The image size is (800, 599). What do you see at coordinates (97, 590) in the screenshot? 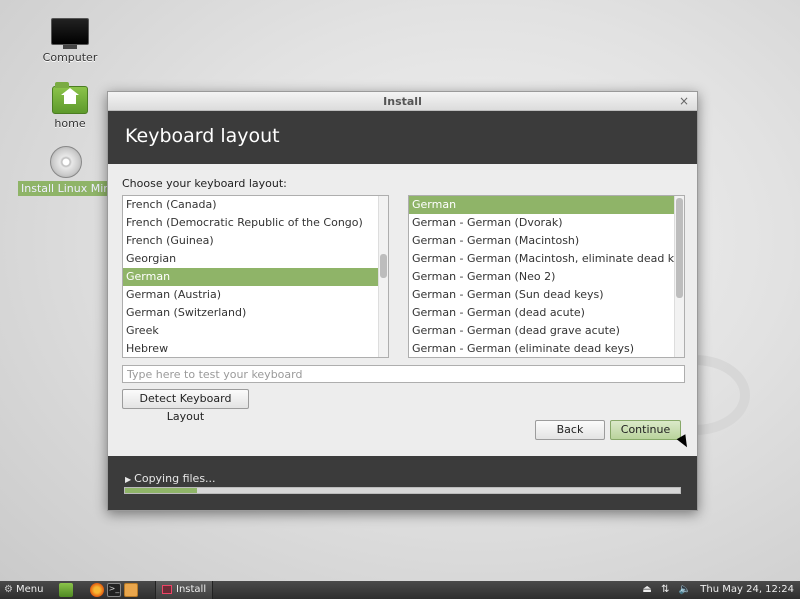
I see `firefox-icon` at bounding box center [97, 590].